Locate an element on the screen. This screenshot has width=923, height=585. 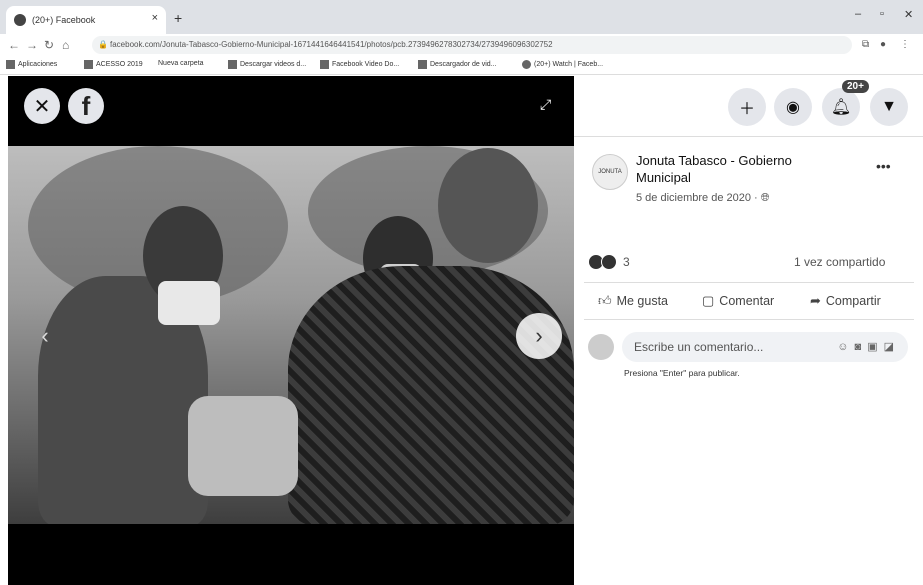
tab-title: (20+) Facebook is located at coordinates (64, 20).